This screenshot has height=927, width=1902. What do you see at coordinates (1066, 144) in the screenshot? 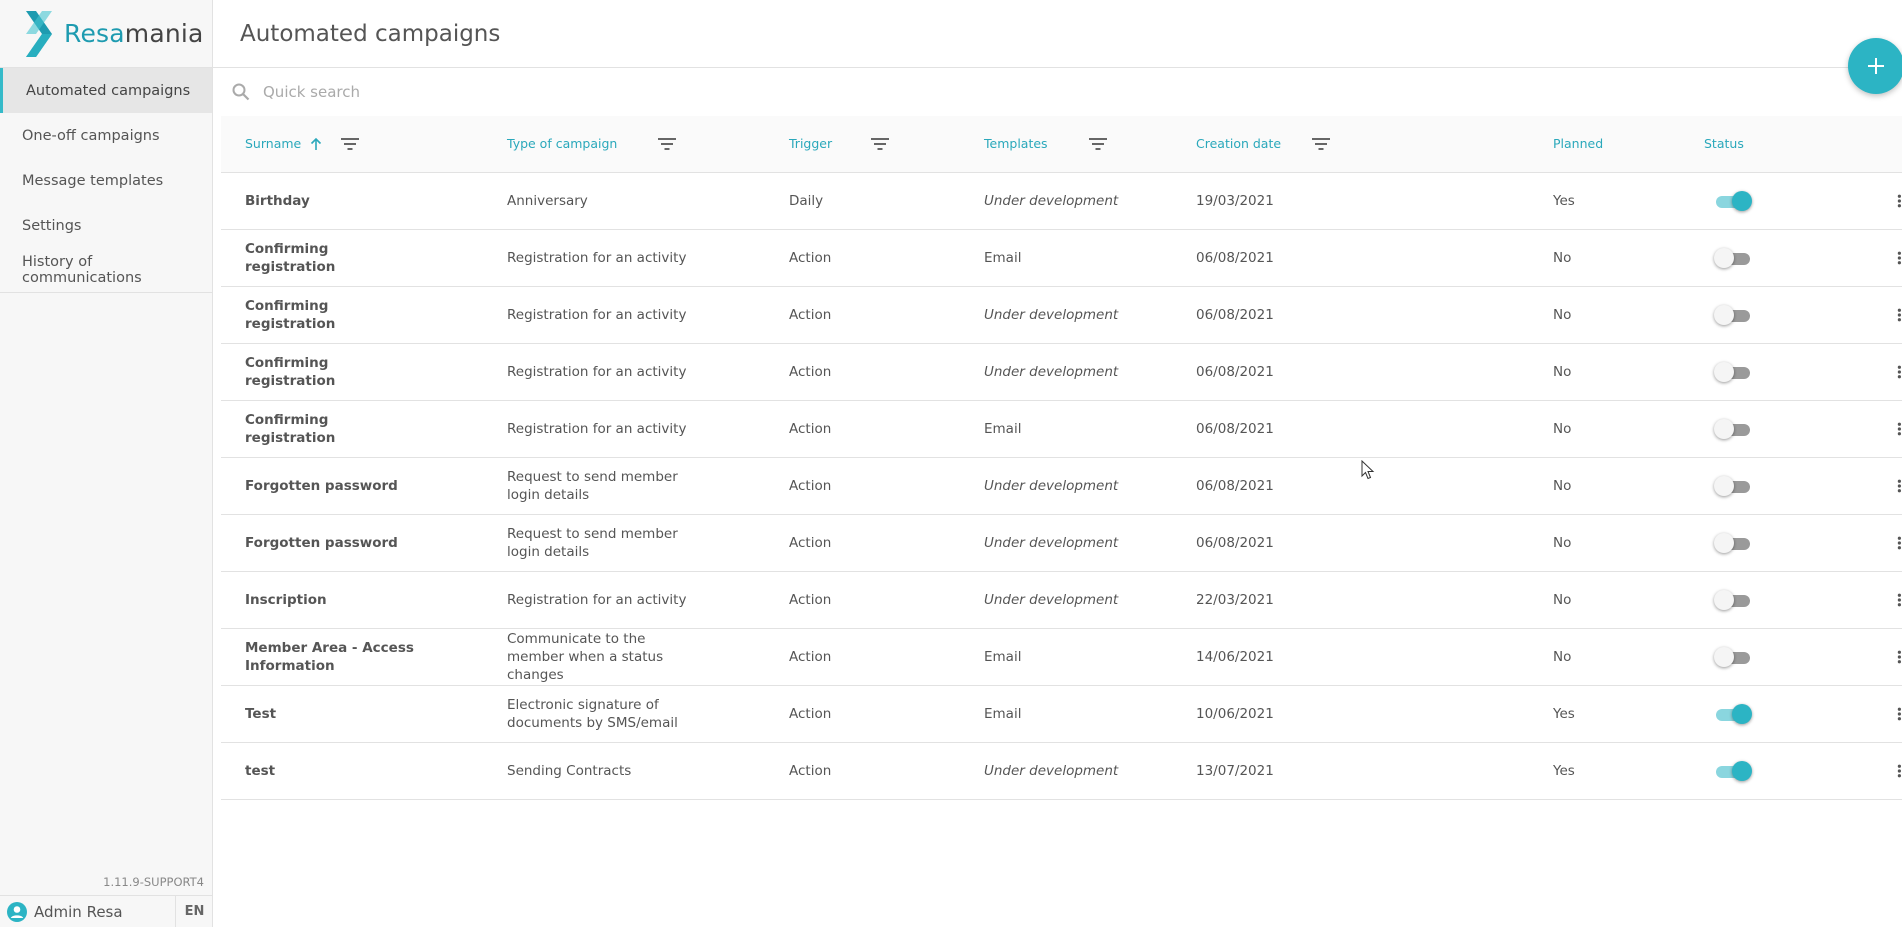
I see `column-header-templates: Templates` at bounding box center [1066, 144].